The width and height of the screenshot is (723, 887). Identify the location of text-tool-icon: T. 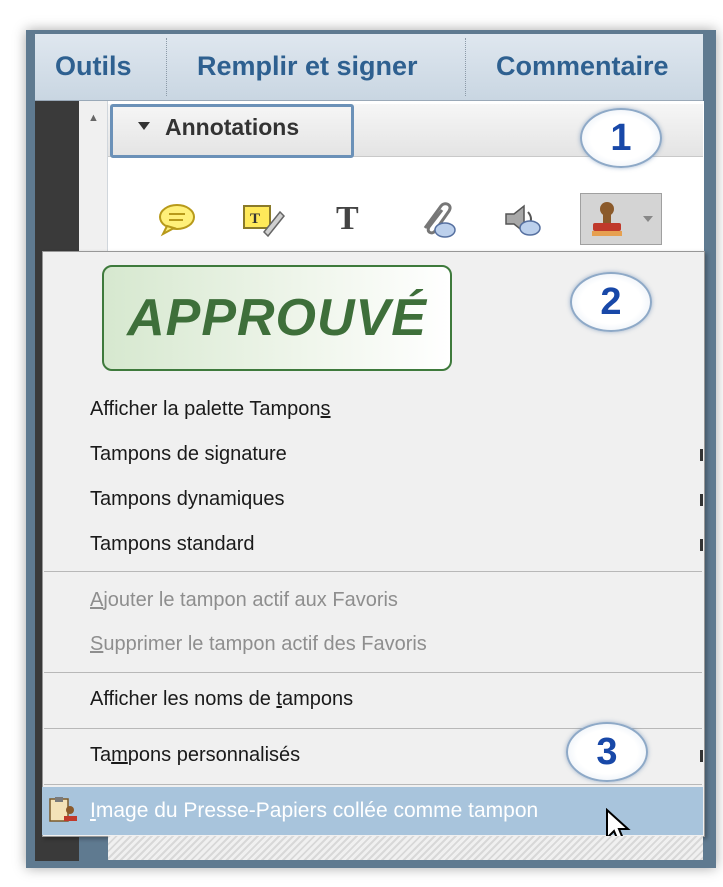
(347, 219).